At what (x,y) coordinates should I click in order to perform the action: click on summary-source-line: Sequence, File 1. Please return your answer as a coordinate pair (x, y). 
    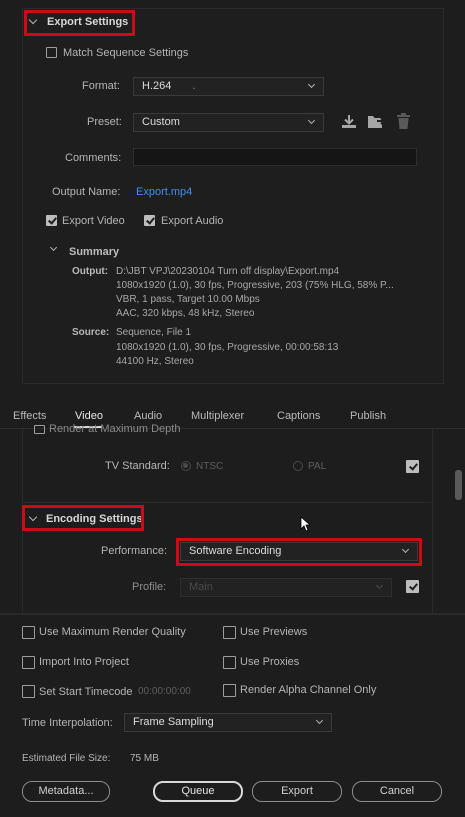
    Looking at the image, I should click on (154, 332).